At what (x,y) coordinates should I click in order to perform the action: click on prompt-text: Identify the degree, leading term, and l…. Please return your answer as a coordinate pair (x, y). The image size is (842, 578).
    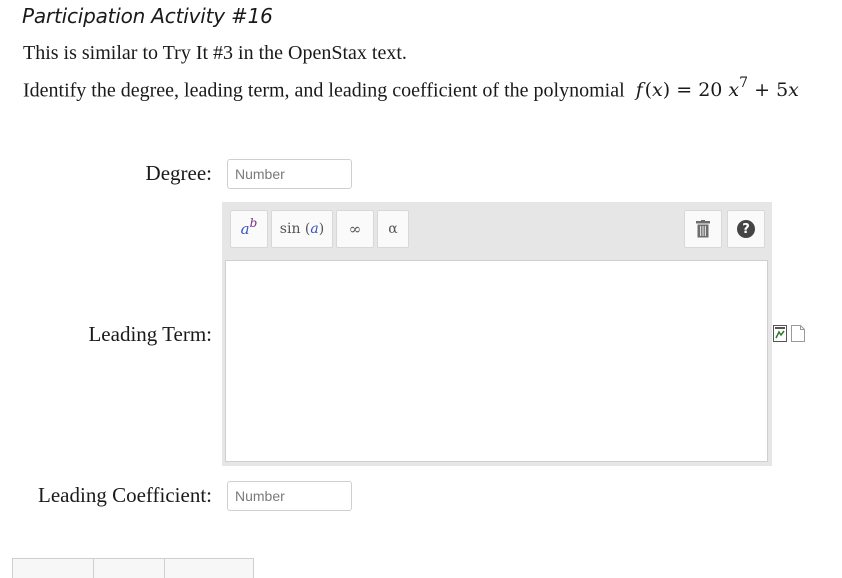
    Looking at the image, I should click on (324, 90).